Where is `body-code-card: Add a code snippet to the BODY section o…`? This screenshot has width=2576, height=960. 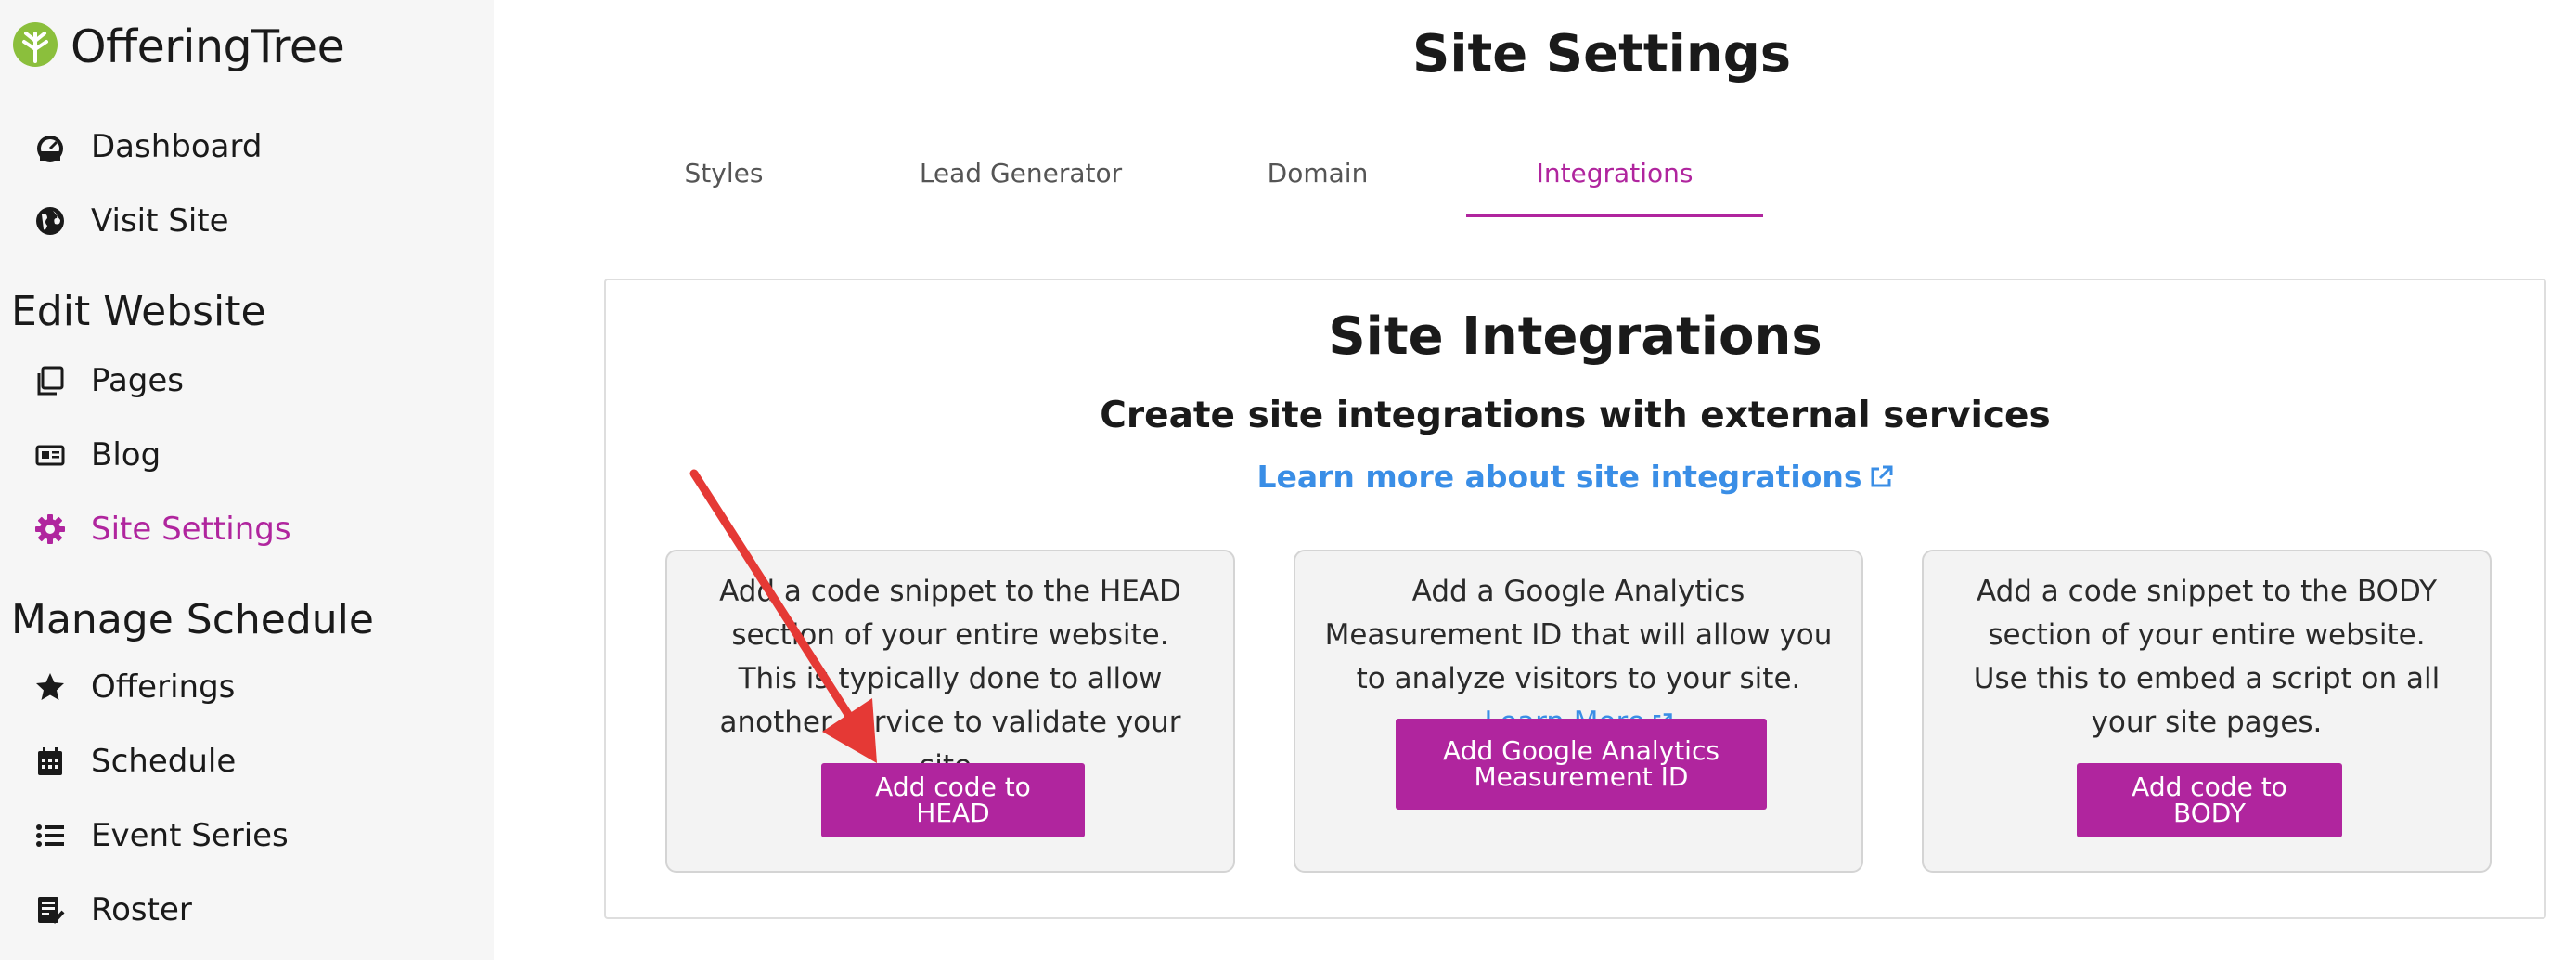 body-code-card: Add a code snippet to the BODY section o… is located at coordinates (2207, 712).